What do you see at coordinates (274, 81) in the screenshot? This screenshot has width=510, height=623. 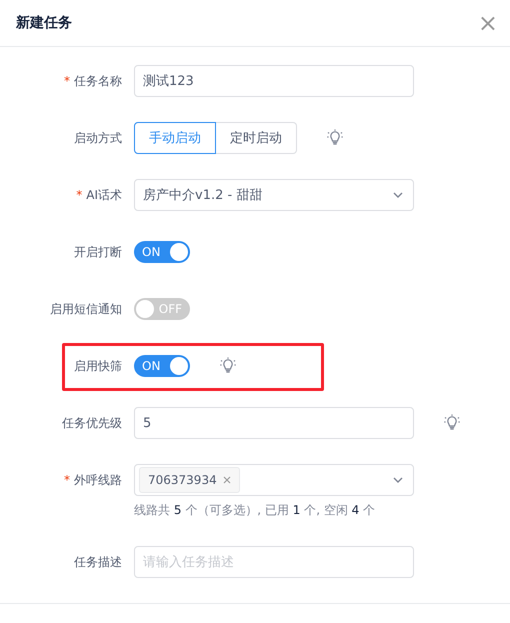 I see `text-field: 测试123` at bounding box center [274, 81].